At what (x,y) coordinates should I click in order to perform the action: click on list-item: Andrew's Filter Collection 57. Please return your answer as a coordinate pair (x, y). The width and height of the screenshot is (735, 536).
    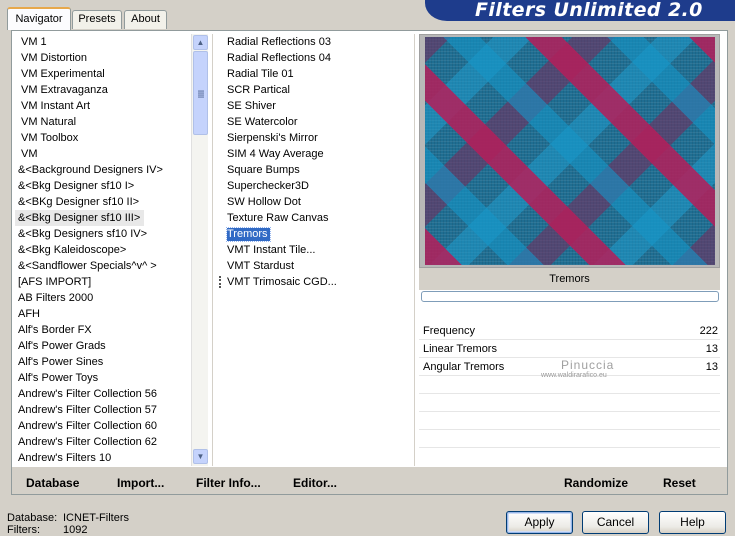
    Looking at the image, I should click on (103, 410).